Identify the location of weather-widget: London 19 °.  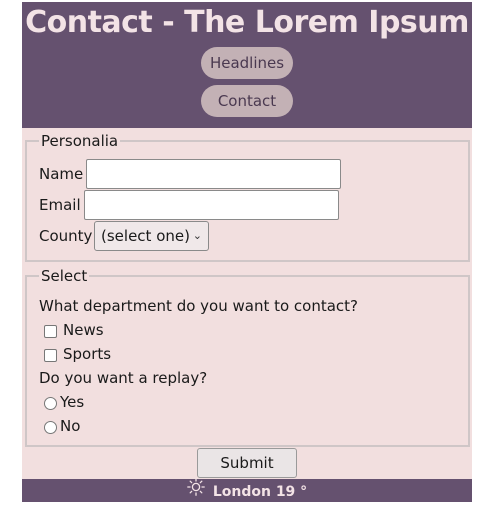
(247, 491).